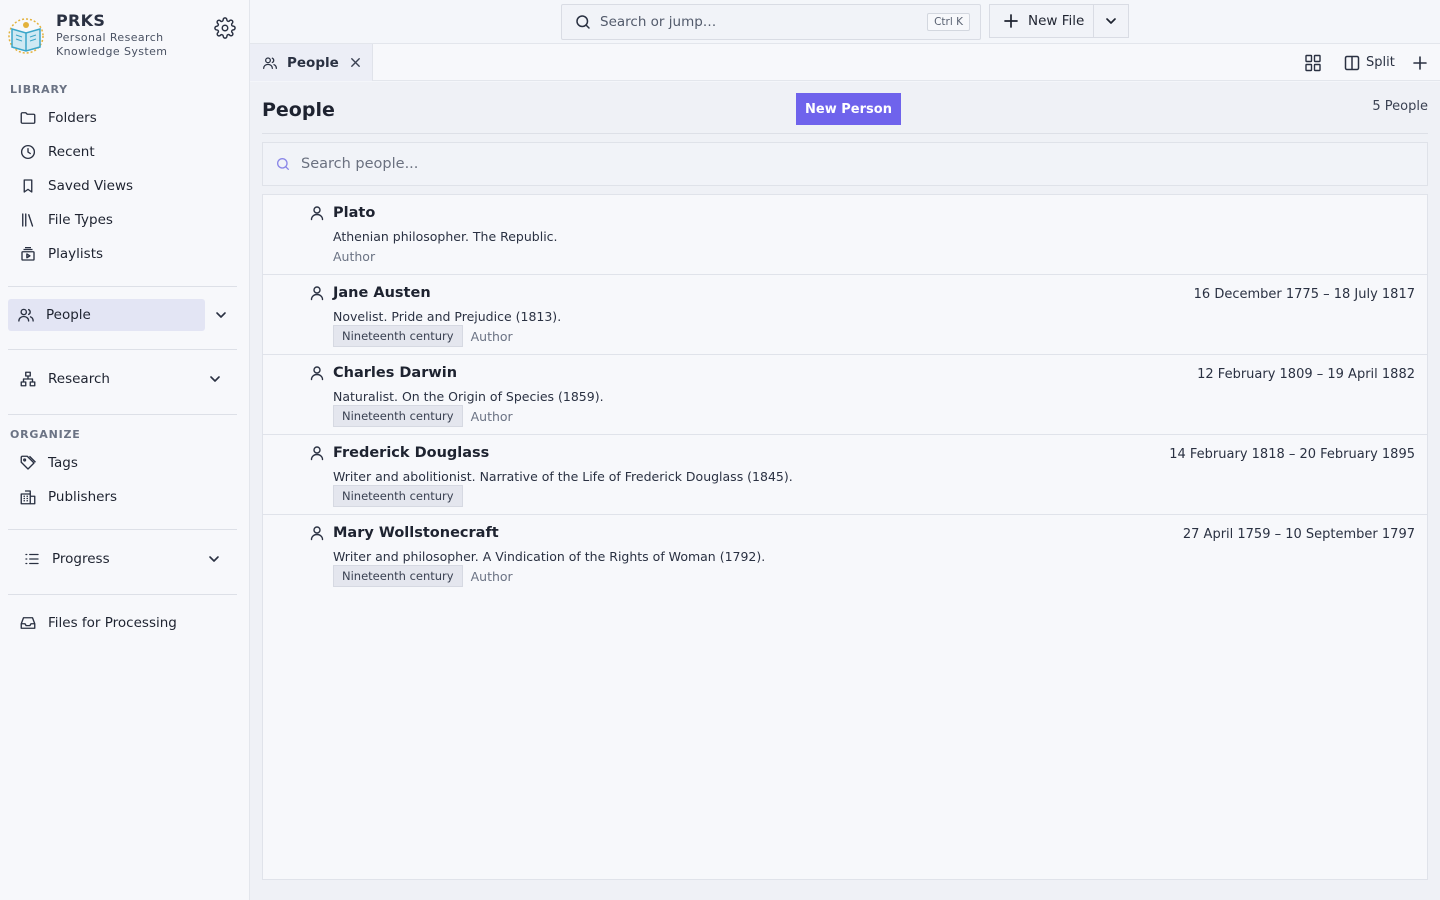  I want to click on person-name: Mary Wollstonecraft, so click(416, 533).